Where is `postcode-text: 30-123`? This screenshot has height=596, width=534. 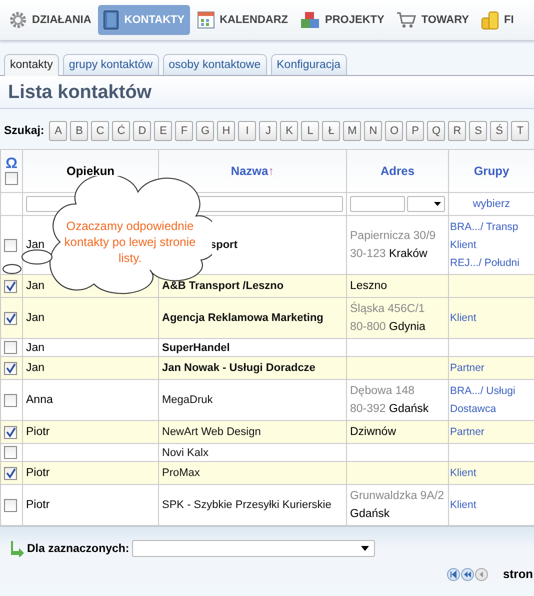 postcode-text: 30-123 is located at coordinates (368, 254).